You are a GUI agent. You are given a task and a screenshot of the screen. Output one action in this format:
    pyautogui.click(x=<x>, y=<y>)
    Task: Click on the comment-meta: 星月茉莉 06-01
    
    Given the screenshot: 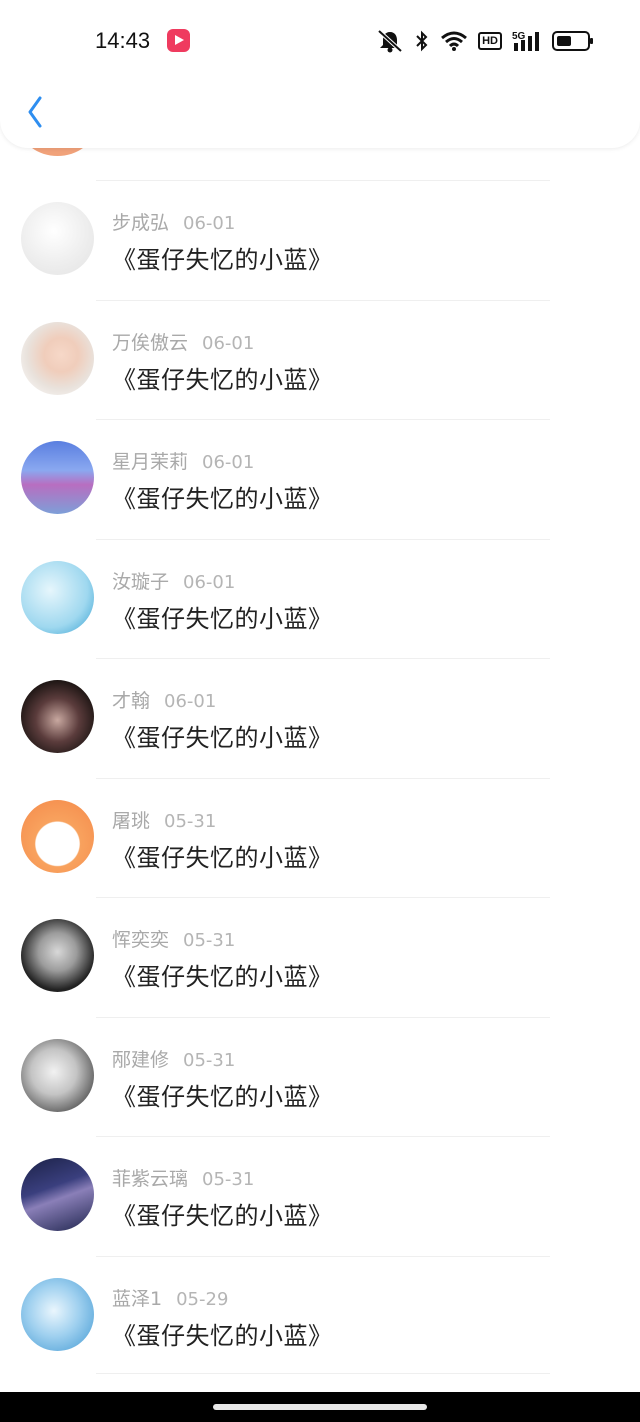 What is the action you would take?
    pyautogui.click(x=183, y=460)
    